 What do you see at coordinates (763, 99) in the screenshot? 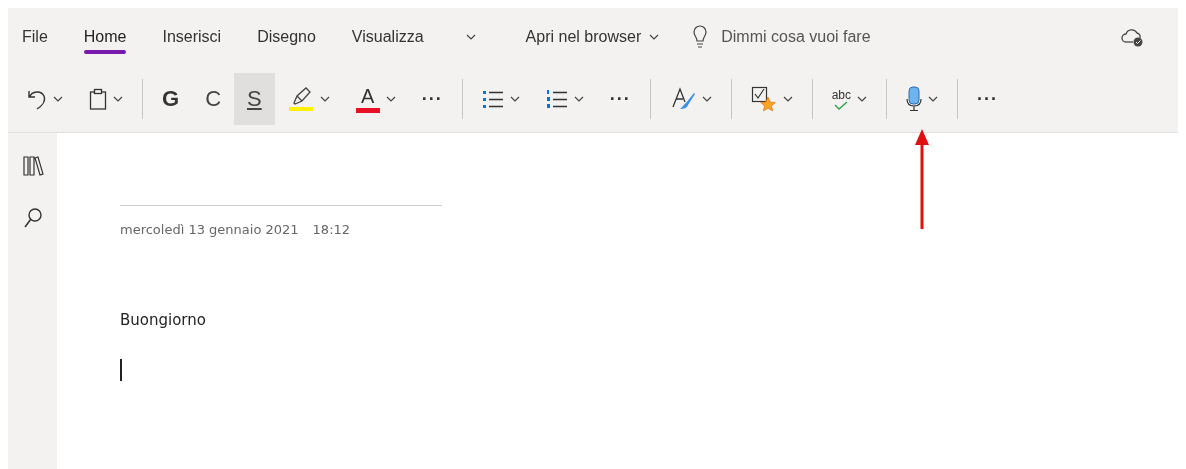
I see `checkbox-star-icon` at bounding box center [763, 99].